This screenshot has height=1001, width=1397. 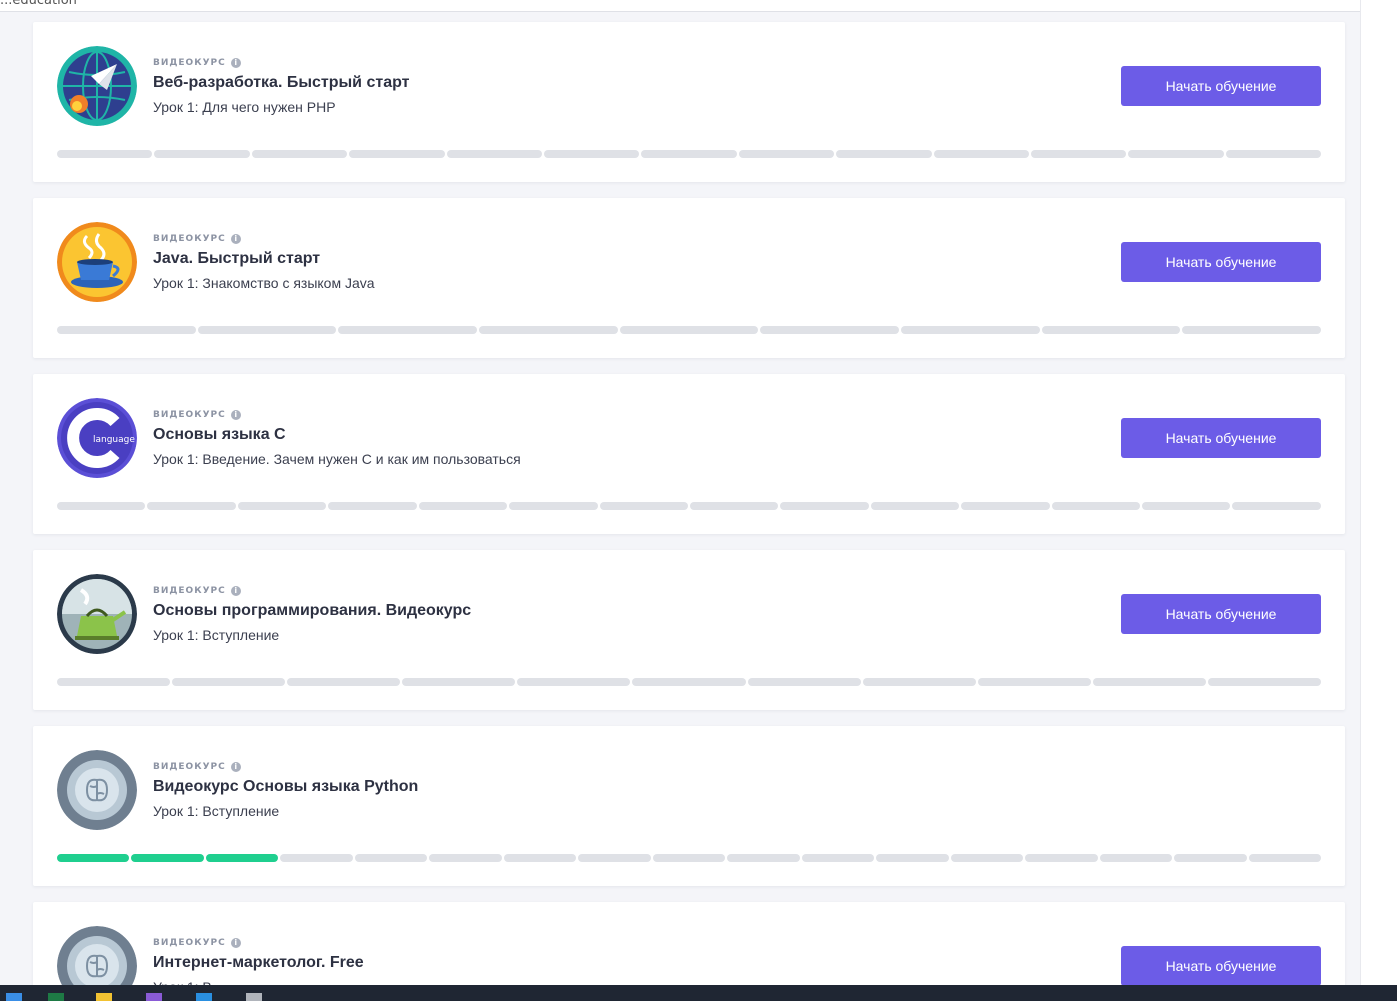 What do you see at coordinates (104, 997) in the screenshot?
I see `file-explorer-icon` at bounding box center [104, 997].